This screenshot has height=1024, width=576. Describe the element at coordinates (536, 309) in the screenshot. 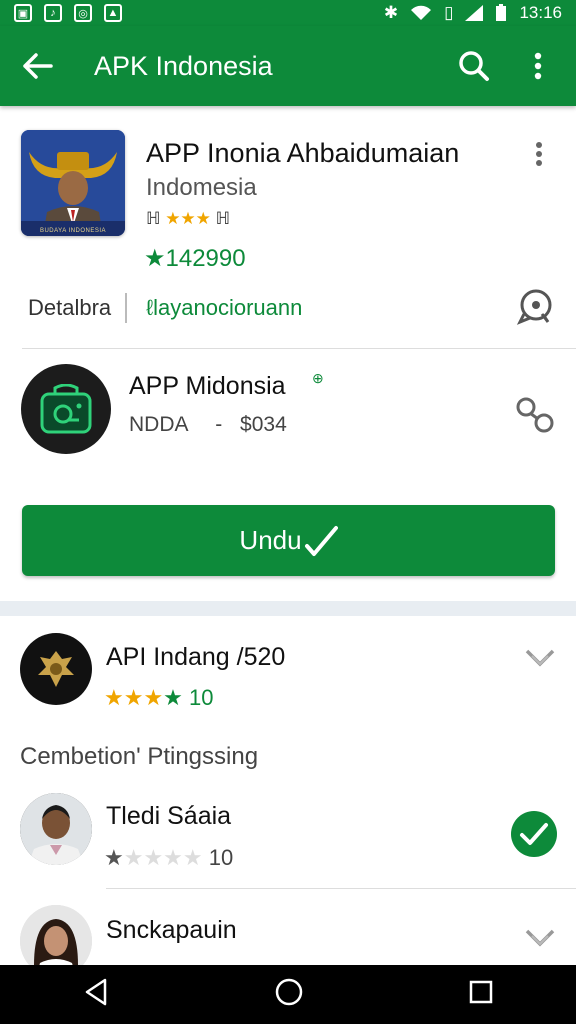

I see `chat-bubble-icon` at that location.